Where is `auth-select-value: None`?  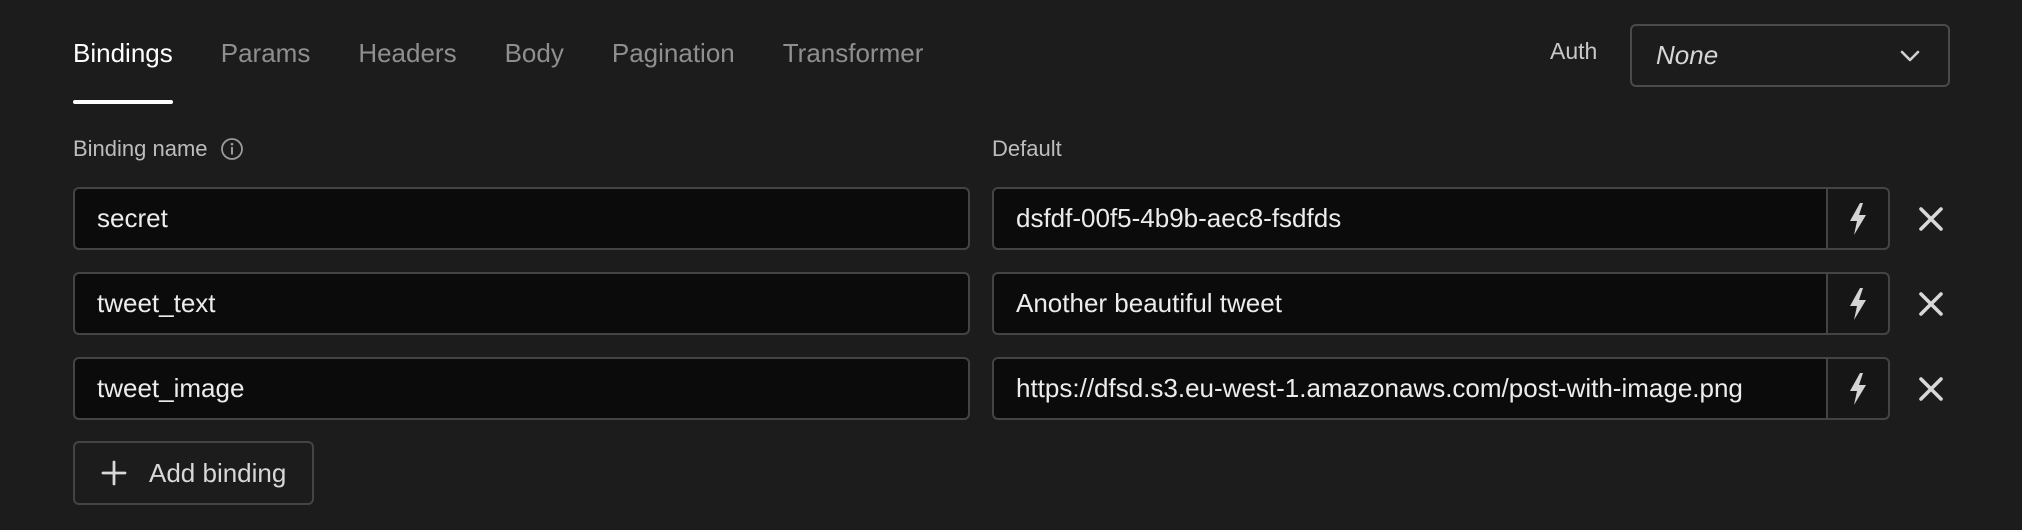 auth-select-value: None is located at coordinates (1687, 55).